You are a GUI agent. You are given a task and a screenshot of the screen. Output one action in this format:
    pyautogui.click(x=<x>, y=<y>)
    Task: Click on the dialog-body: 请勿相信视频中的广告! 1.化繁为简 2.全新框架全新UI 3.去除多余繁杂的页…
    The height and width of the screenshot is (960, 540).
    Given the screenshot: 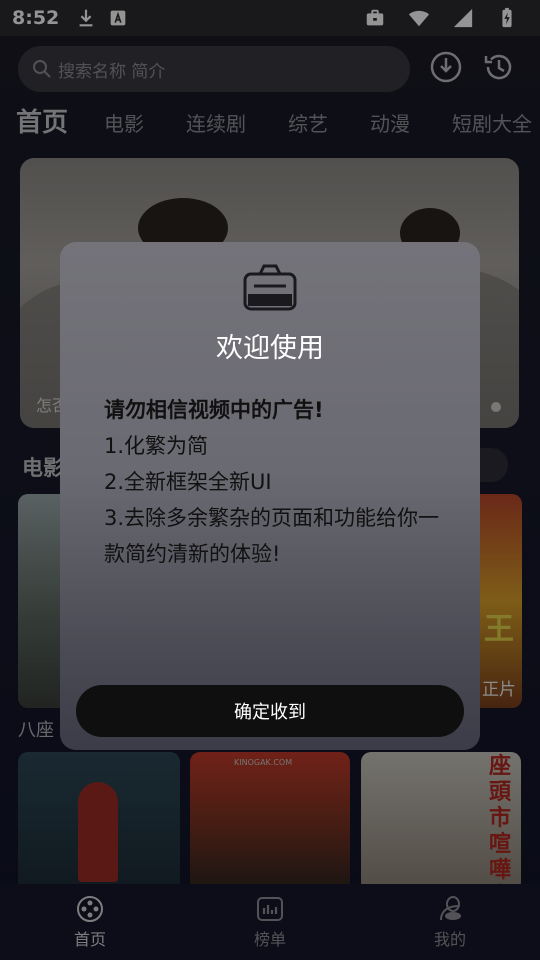 What is the action you would take?
    pyautogui.click(x=274, y=482)
    